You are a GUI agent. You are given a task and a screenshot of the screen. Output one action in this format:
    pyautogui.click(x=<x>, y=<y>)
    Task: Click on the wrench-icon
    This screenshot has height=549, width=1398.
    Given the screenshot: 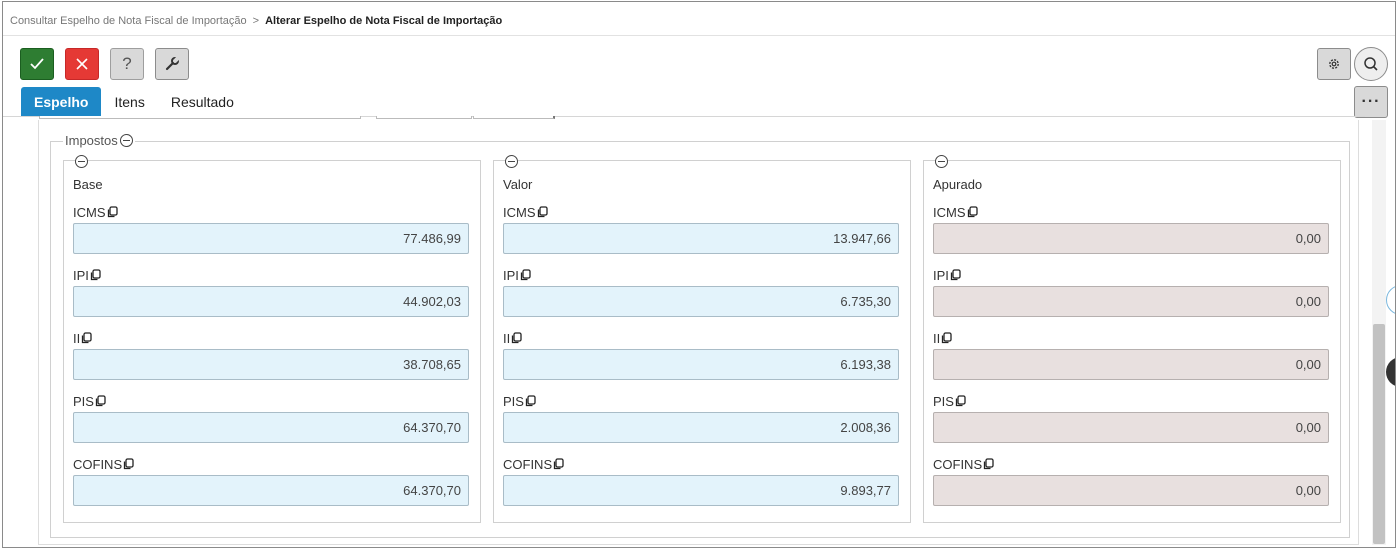 What is the action you would take?
    pyautogui.click(x=172, y=63)
    